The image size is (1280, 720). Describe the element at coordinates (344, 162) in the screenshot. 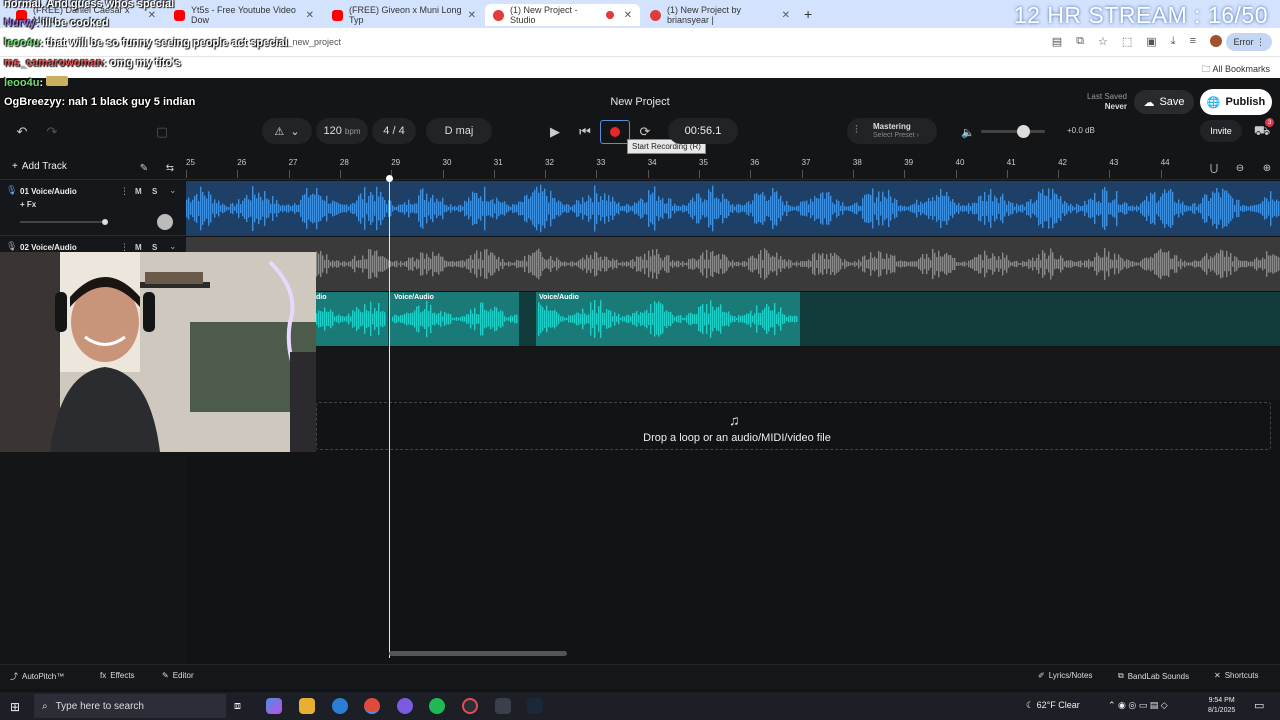

I see `ruler-bar-number: 28` at that location.